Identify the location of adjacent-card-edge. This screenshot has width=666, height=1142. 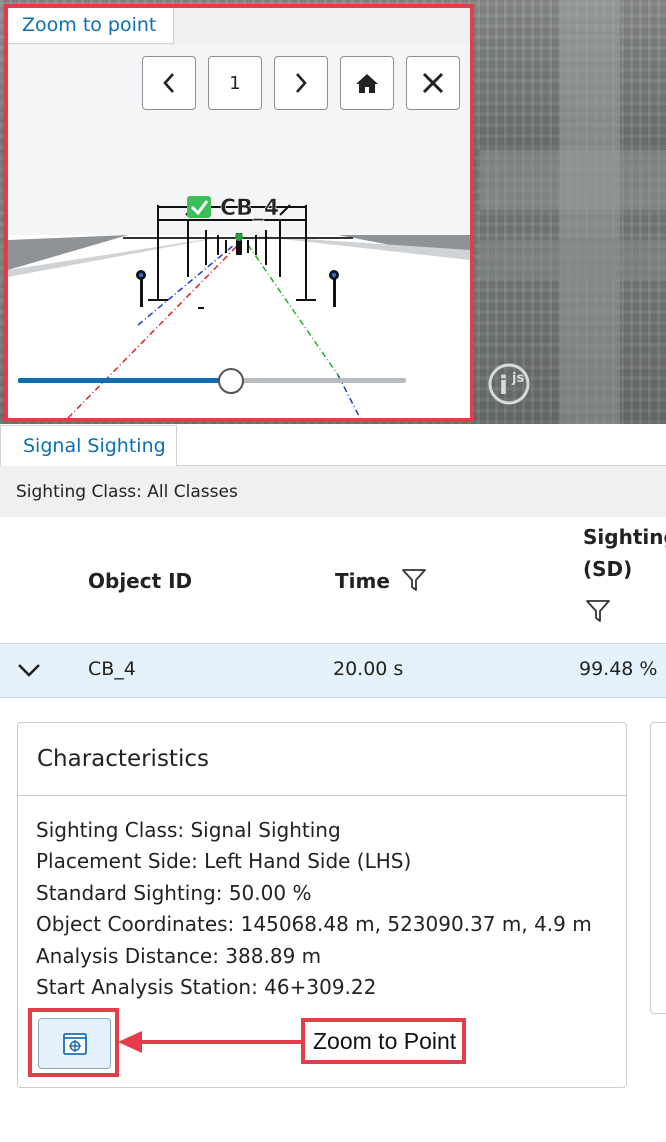
(658, 868).